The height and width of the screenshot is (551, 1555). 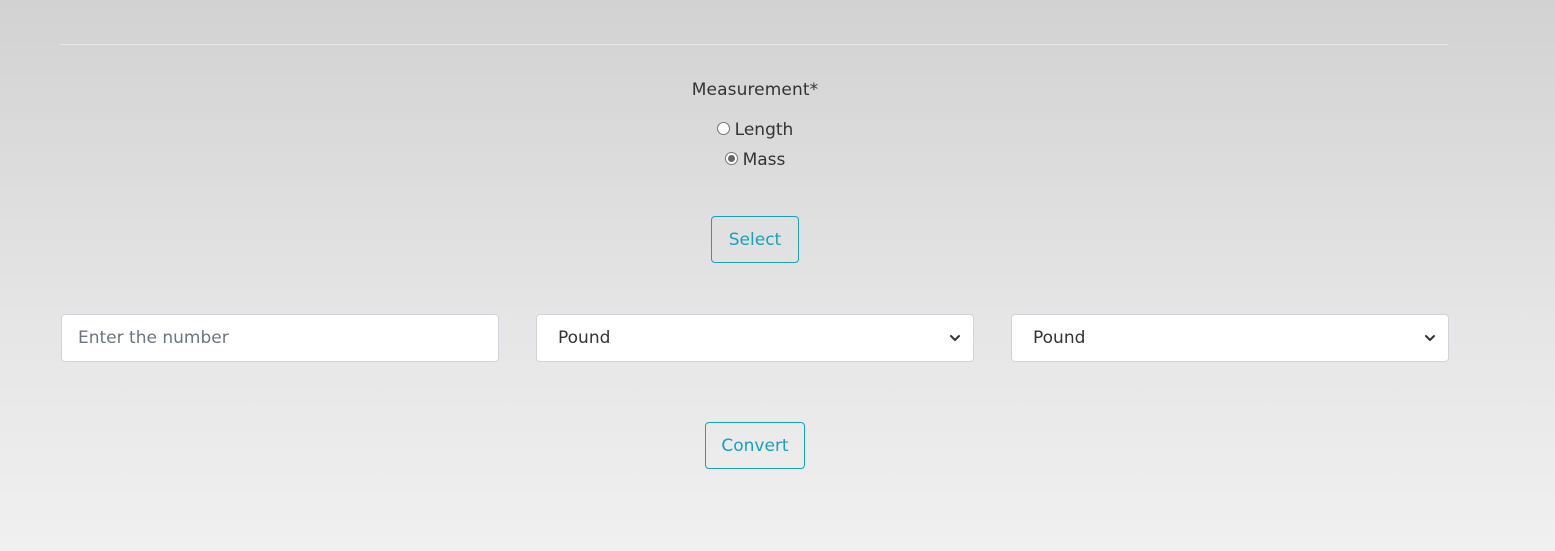 I want to click on convert-button: Convert, so click(x=755, y=445).